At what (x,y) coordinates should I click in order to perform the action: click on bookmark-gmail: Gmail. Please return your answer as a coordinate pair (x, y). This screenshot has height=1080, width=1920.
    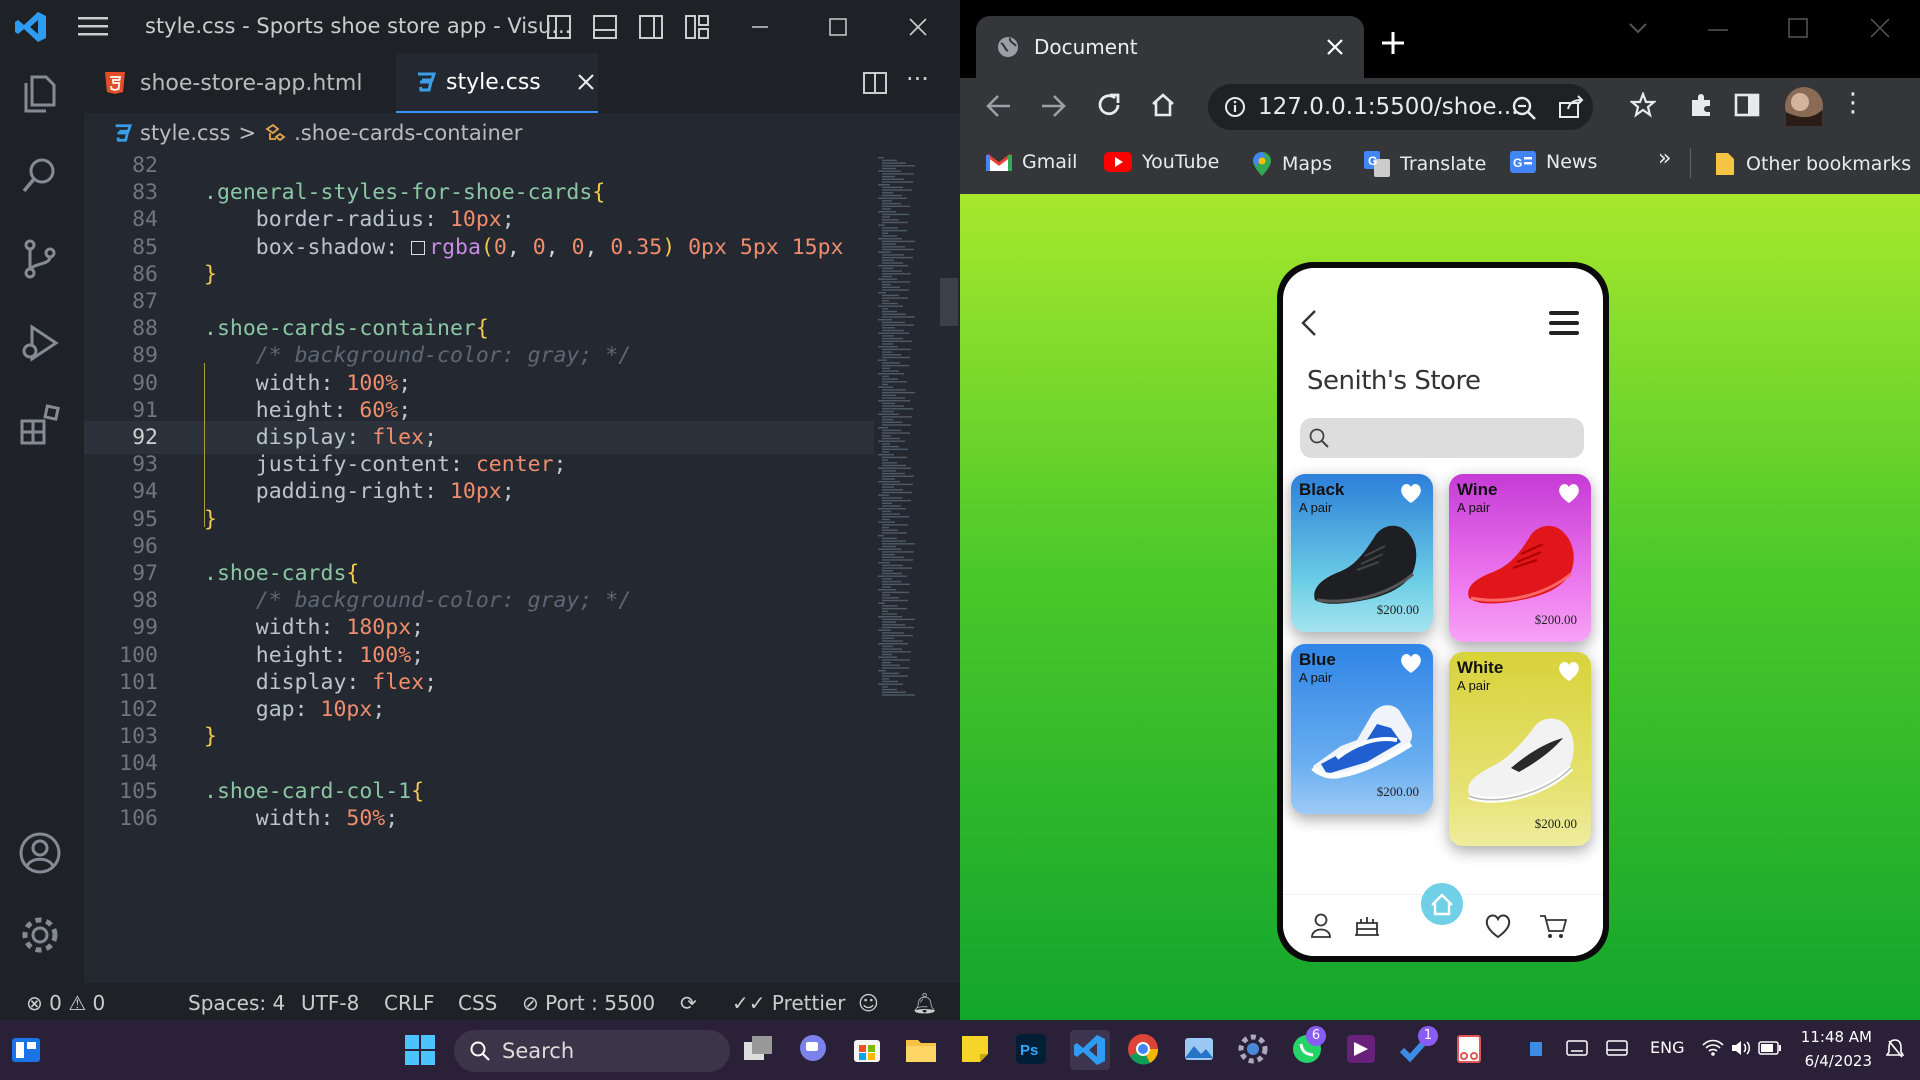
    Looking at the image, I should click on (1031, 162).